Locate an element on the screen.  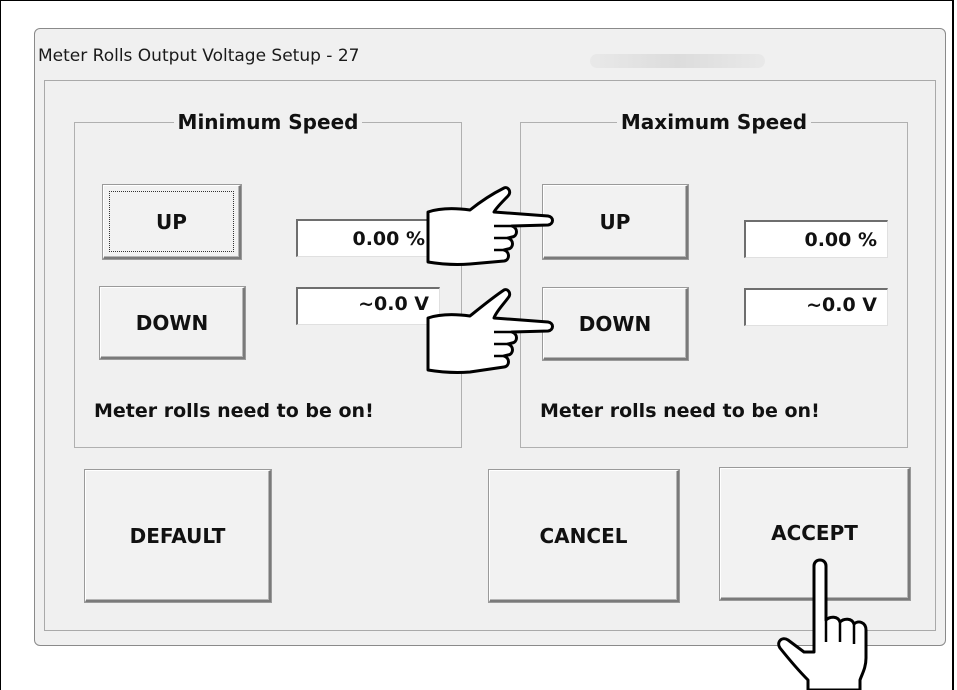
max-speed-down-label: DOWN is located at coordinates (615, 323).